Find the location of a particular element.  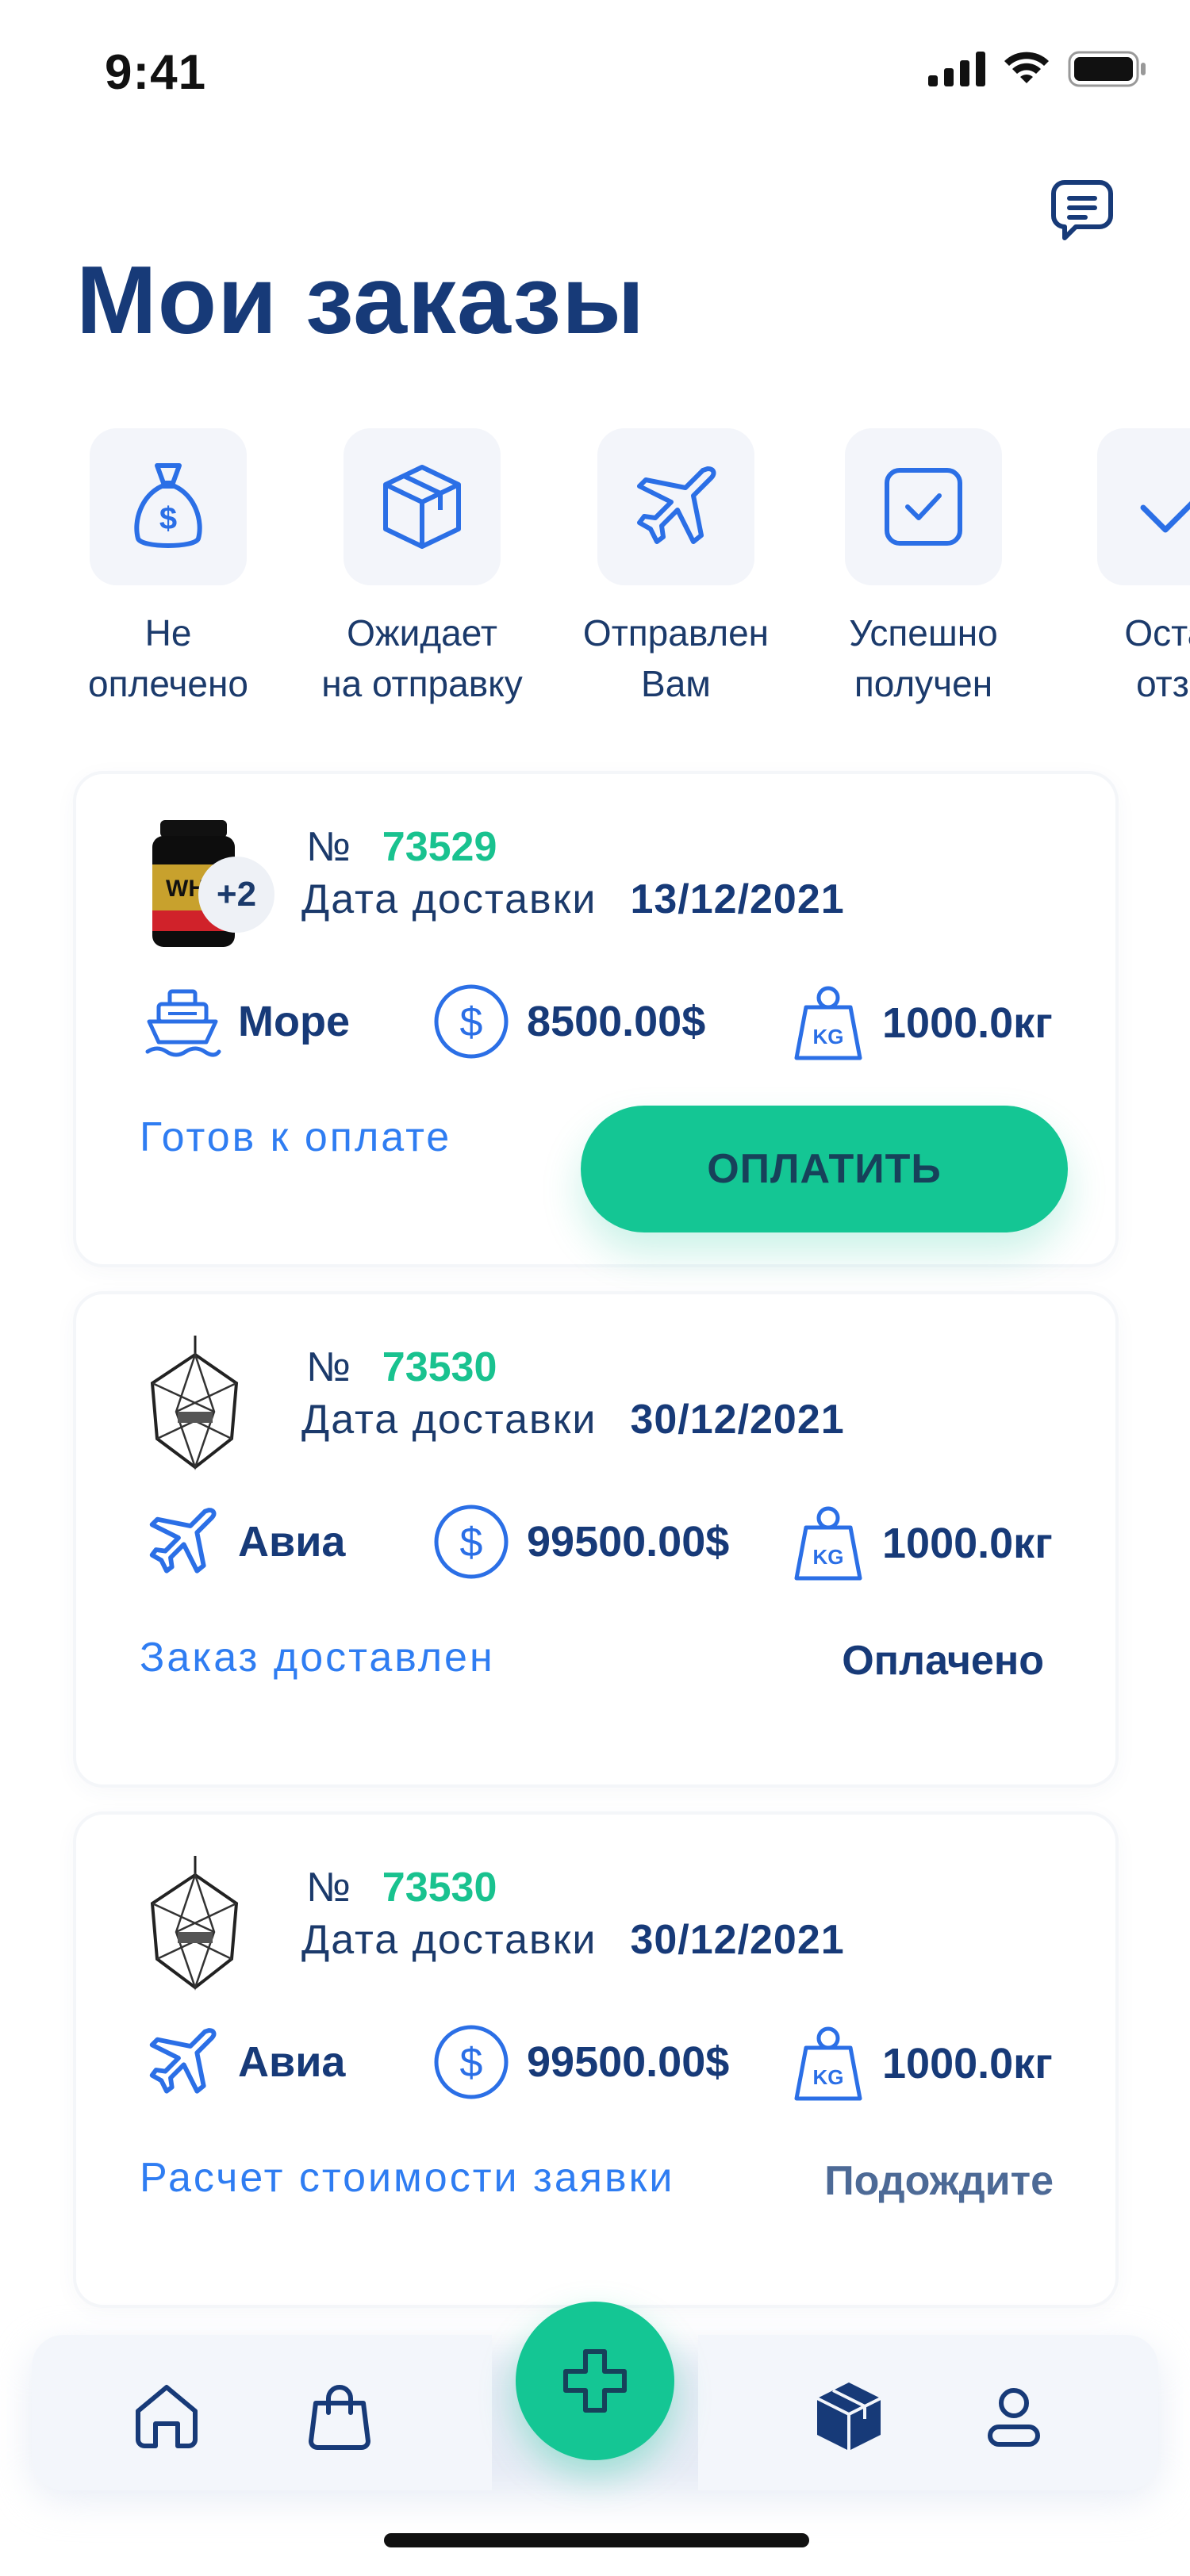

home-indicator is located at coordinates (596, 2540).